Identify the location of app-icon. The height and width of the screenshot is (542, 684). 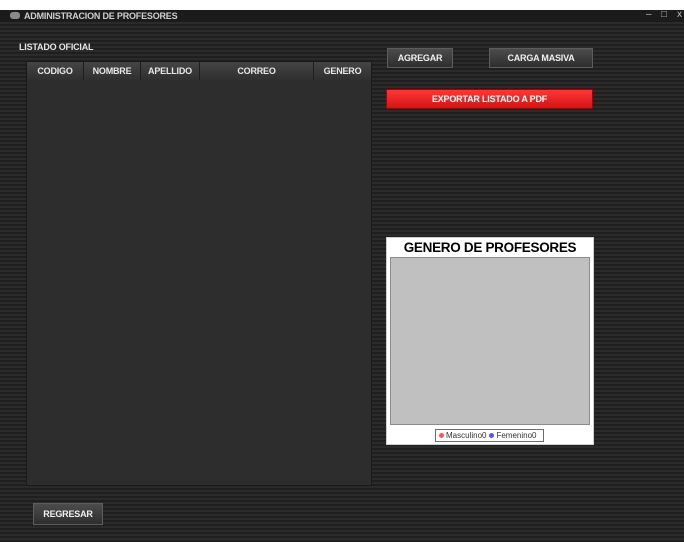
(15, 15).